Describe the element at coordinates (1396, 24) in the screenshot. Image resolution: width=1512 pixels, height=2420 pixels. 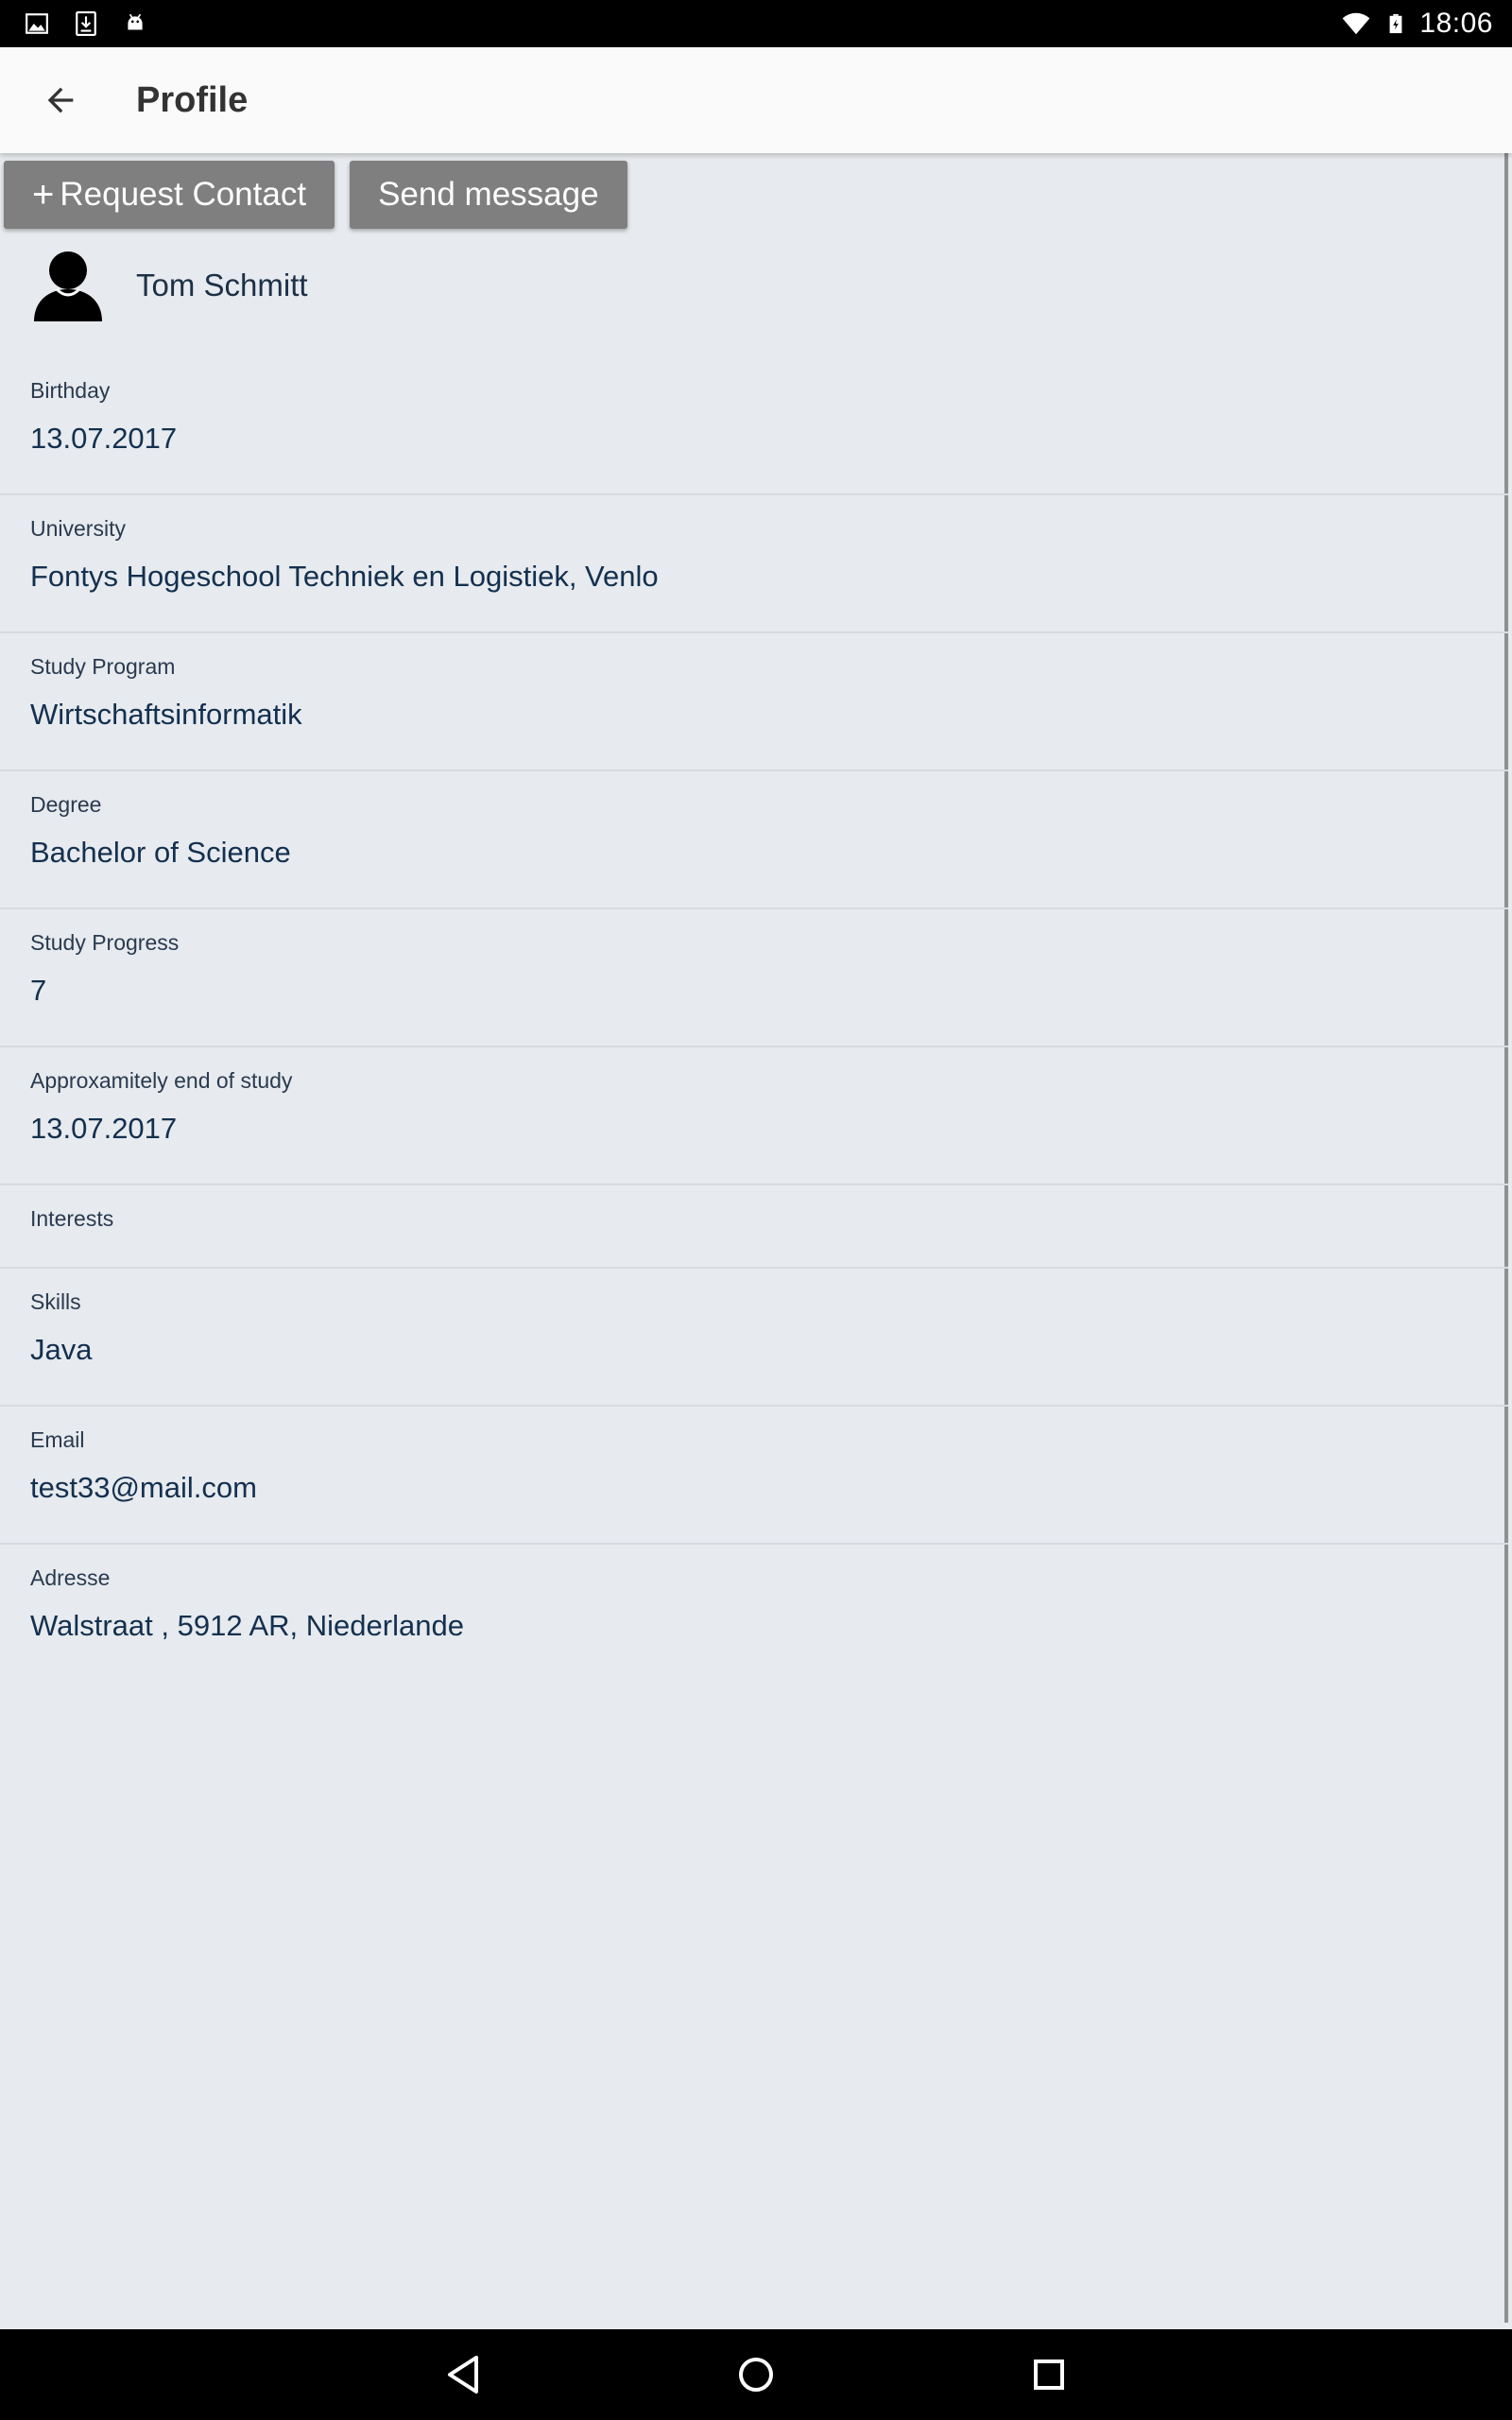
I see `battery-icon` at that location.